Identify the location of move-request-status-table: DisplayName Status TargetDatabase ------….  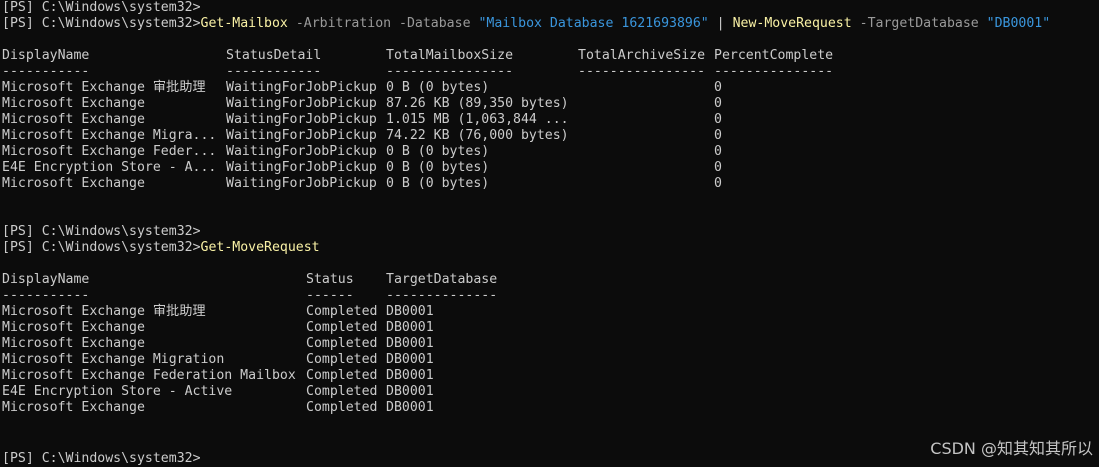
(264, 344).